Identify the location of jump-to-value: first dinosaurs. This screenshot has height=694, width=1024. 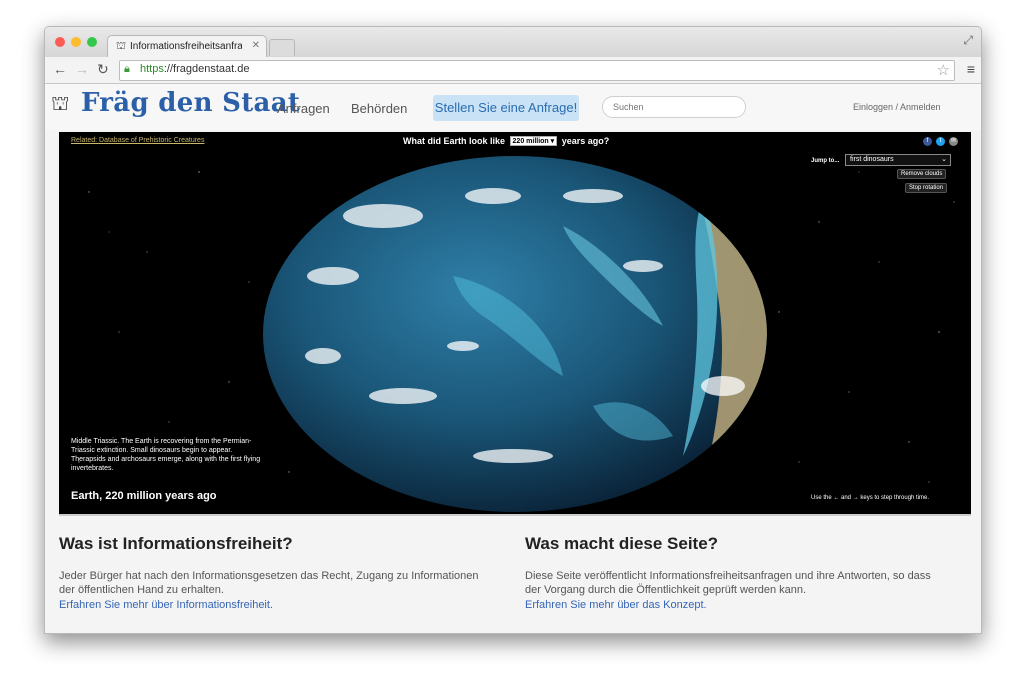
(872, 159).